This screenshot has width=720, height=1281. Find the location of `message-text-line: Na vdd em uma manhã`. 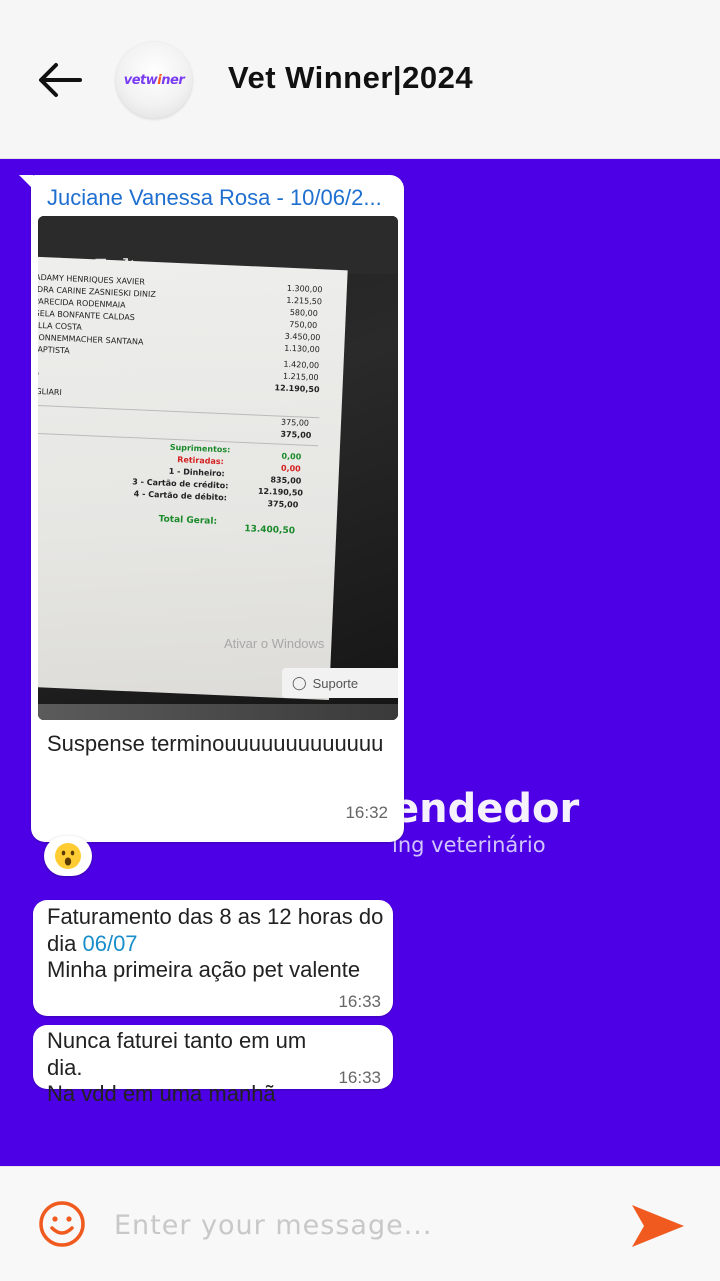

message-text-line: Na vdd em uma manhã is located at coordinates (161, 1093).